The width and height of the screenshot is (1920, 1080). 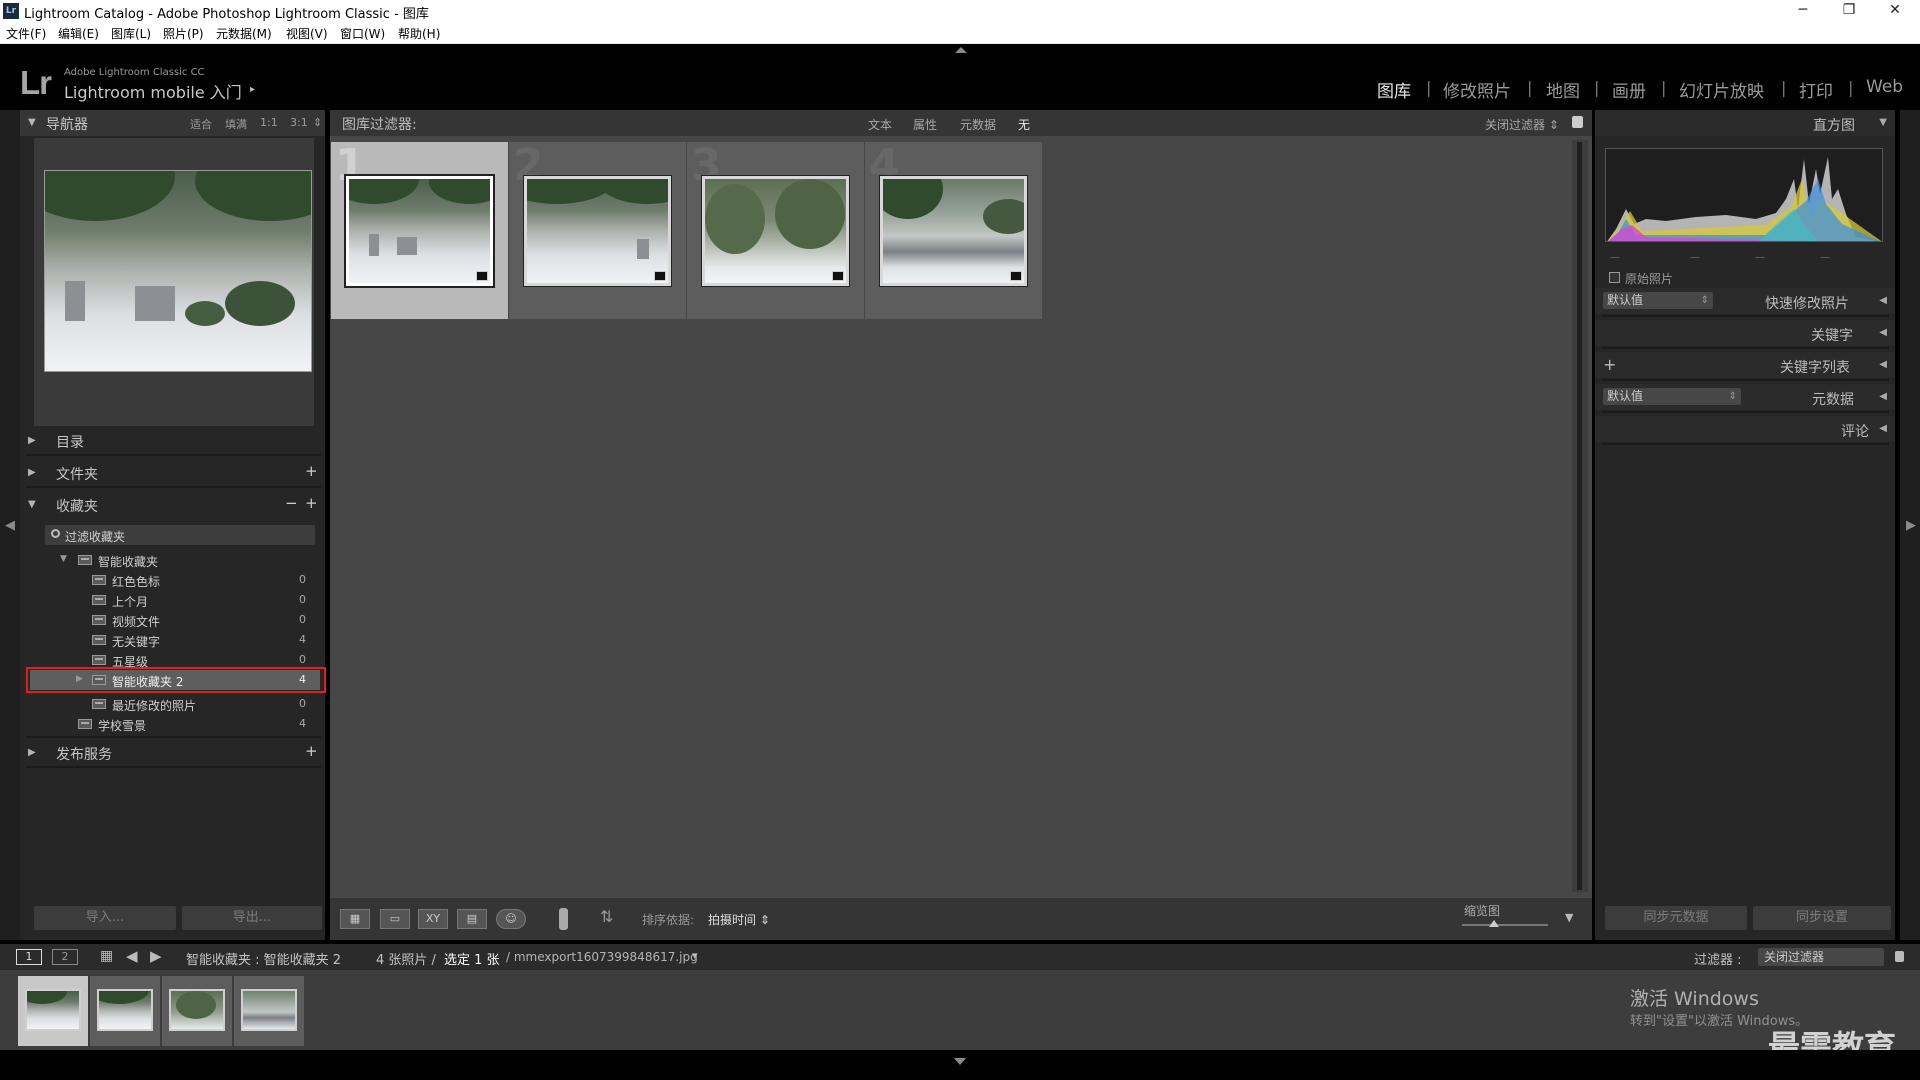 What do you see at coordinates (307, 33) in the screenshot?
I see `menu-view: 视图(V)` at bounding box center [307, 33].